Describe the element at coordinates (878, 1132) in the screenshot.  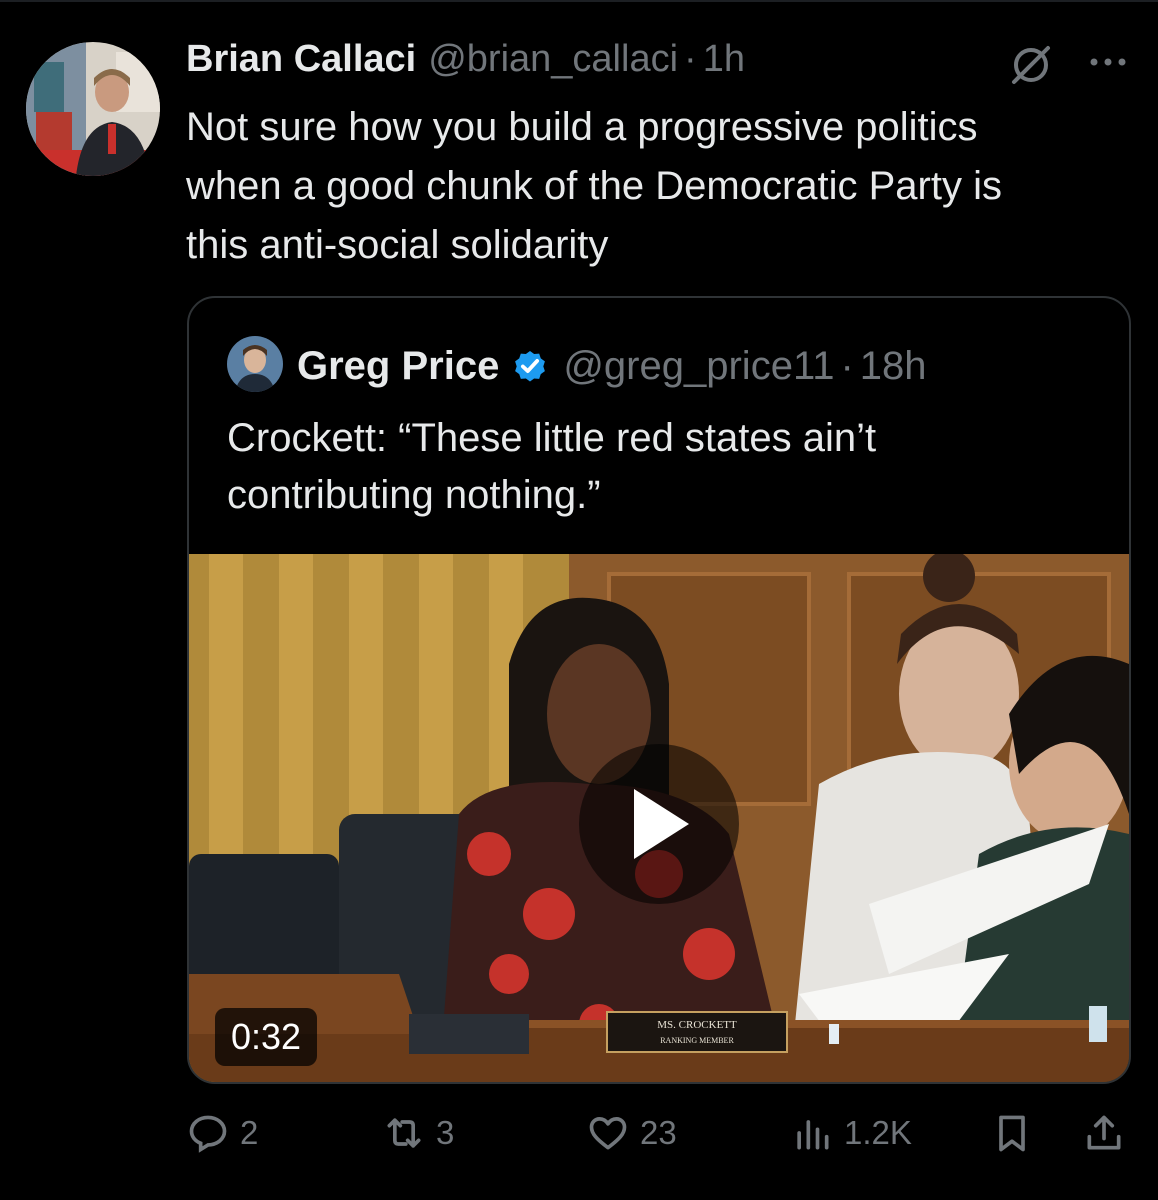
I see `views-count: 1.2K` at that location.